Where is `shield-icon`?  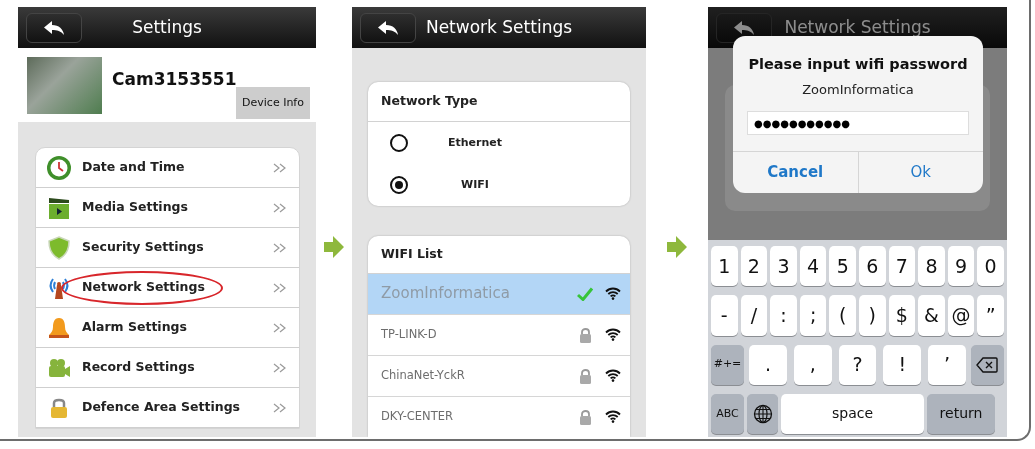
shield-icon is located at coordinates (59, 247).